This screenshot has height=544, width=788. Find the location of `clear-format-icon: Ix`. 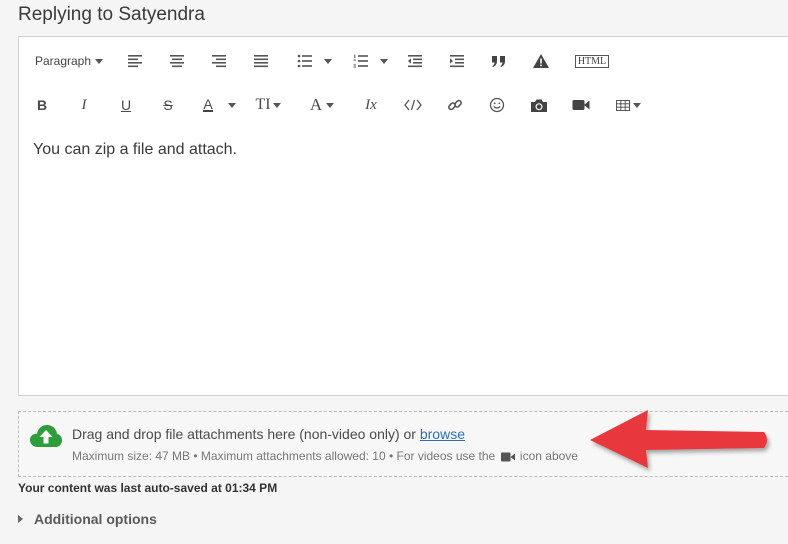

clear-format-icon: Ix is located at coordinates (371, 104).